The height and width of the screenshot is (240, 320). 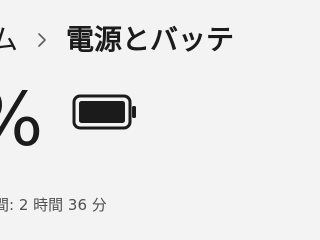 What do you see at coordinates (9, 40) in the screenshot?
I see `breadcrumb-parent-link: ム` at bounding box center [9, 40].